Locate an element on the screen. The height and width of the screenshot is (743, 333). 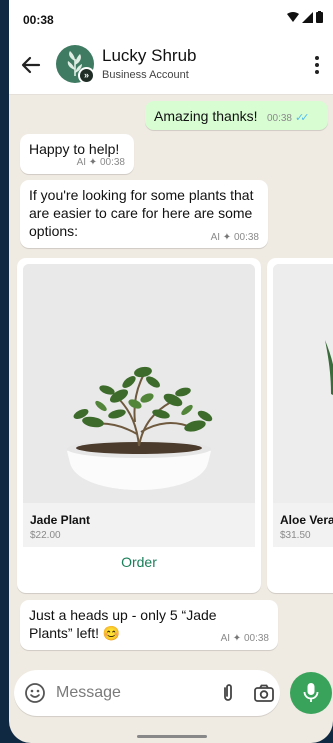
signal-icon is located at coordinates (307, 17).